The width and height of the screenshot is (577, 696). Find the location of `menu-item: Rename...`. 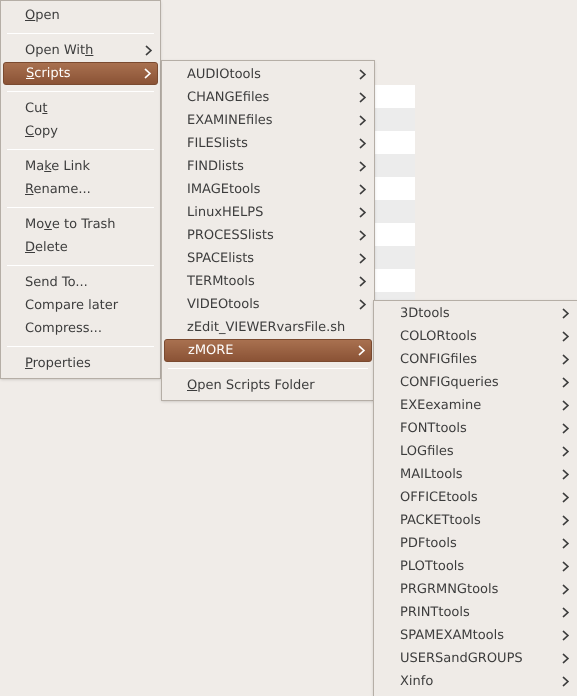

menu-item: Rename... is located at coordinates (80, 189).